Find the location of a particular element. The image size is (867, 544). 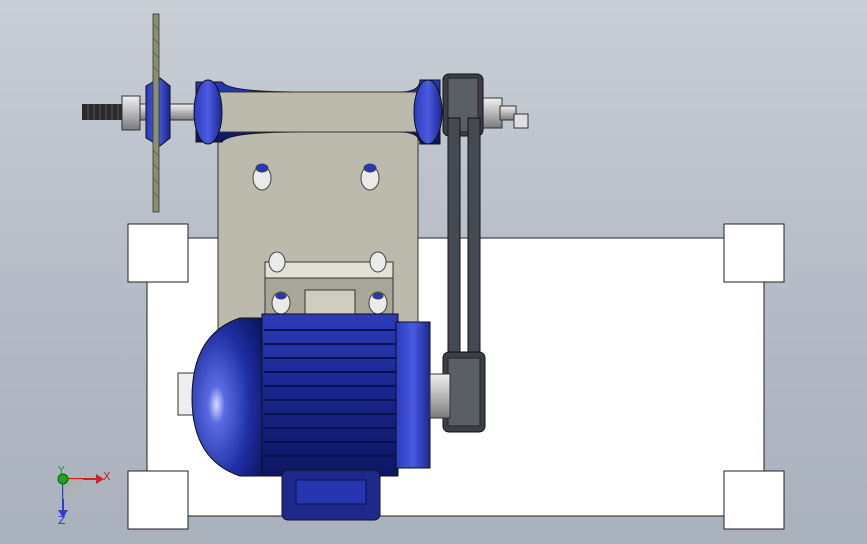

motor-body is located at coordinates (330, 395).